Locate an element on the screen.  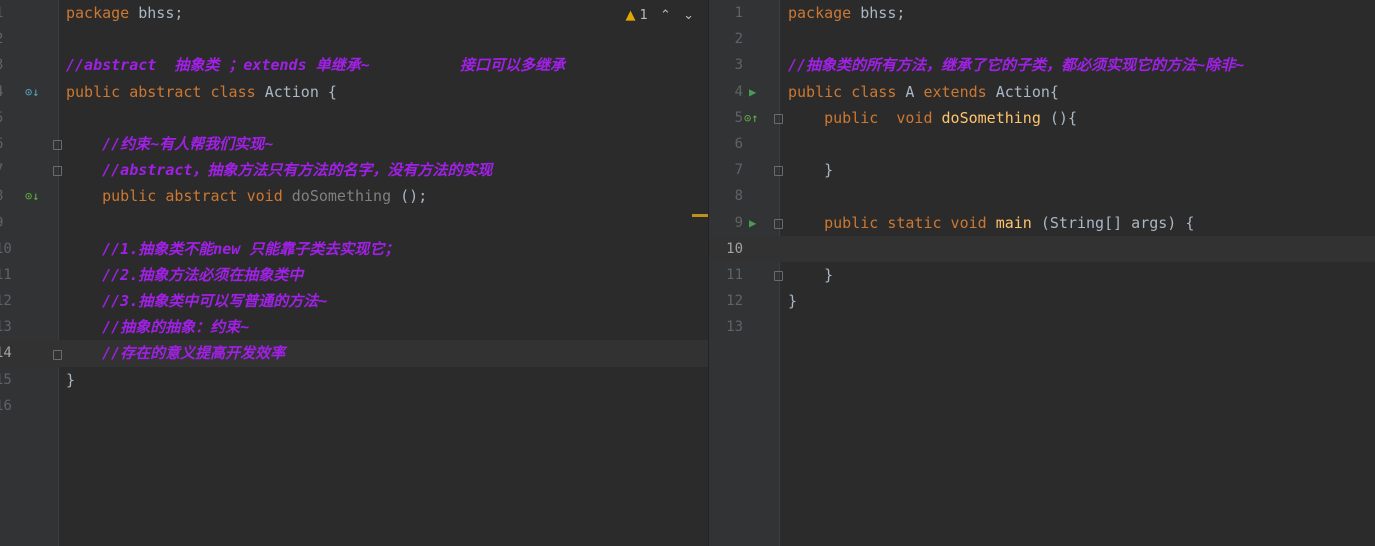
code-line: 6 is located at coordinates (1042, 144).